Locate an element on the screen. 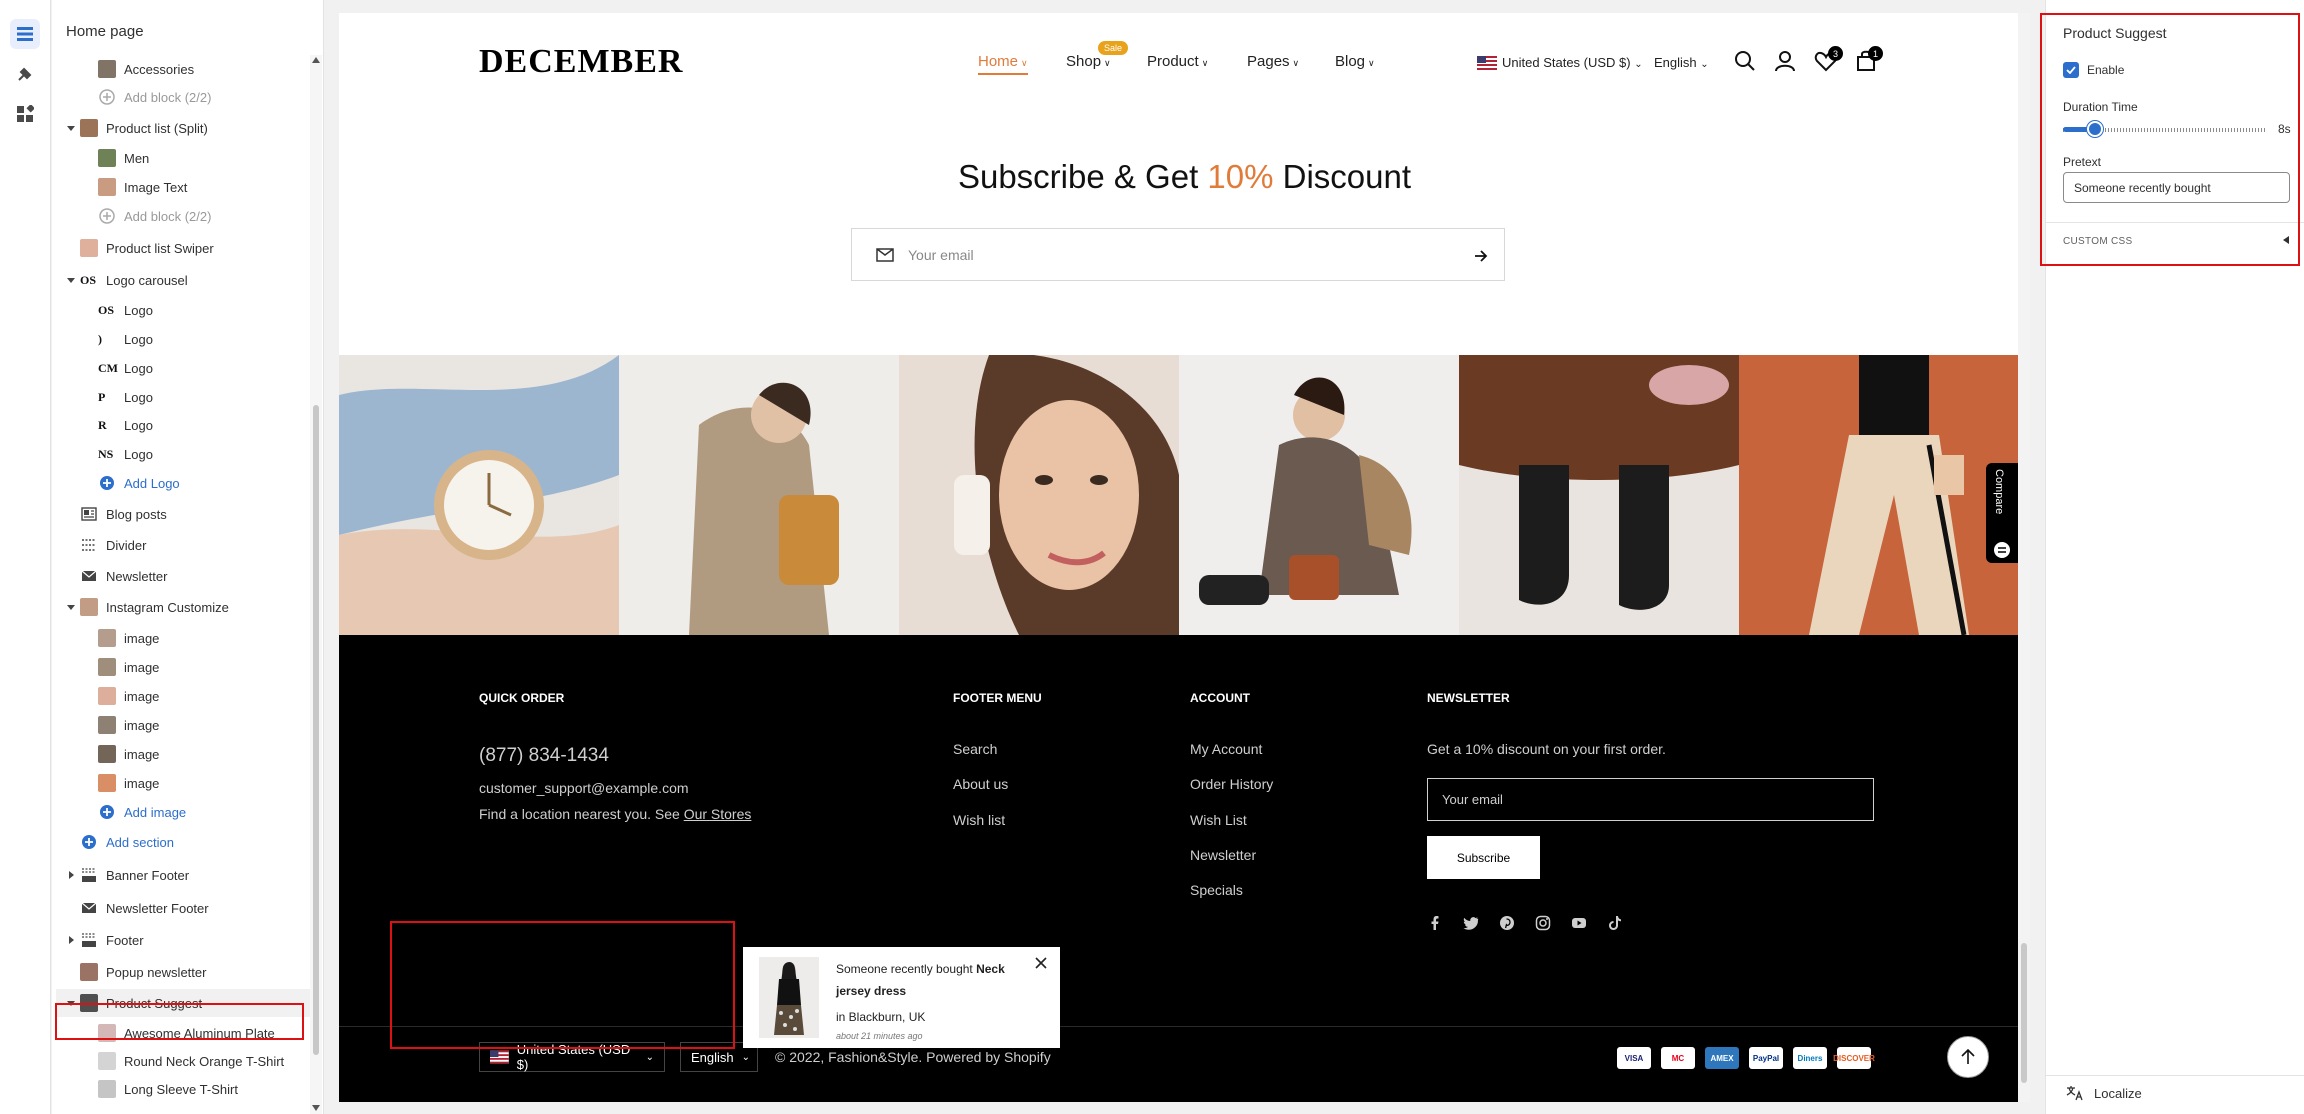 The width and height of the screenshot is (2304, 1114). footer-link: Newsletter is located at coordinates (1223, 855).